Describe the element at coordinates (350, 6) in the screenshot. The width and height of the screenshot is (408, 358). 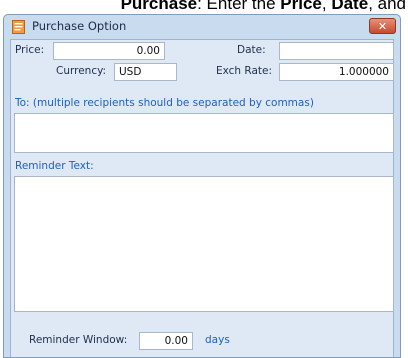
I see `caption-bold-date: Date` at that location.